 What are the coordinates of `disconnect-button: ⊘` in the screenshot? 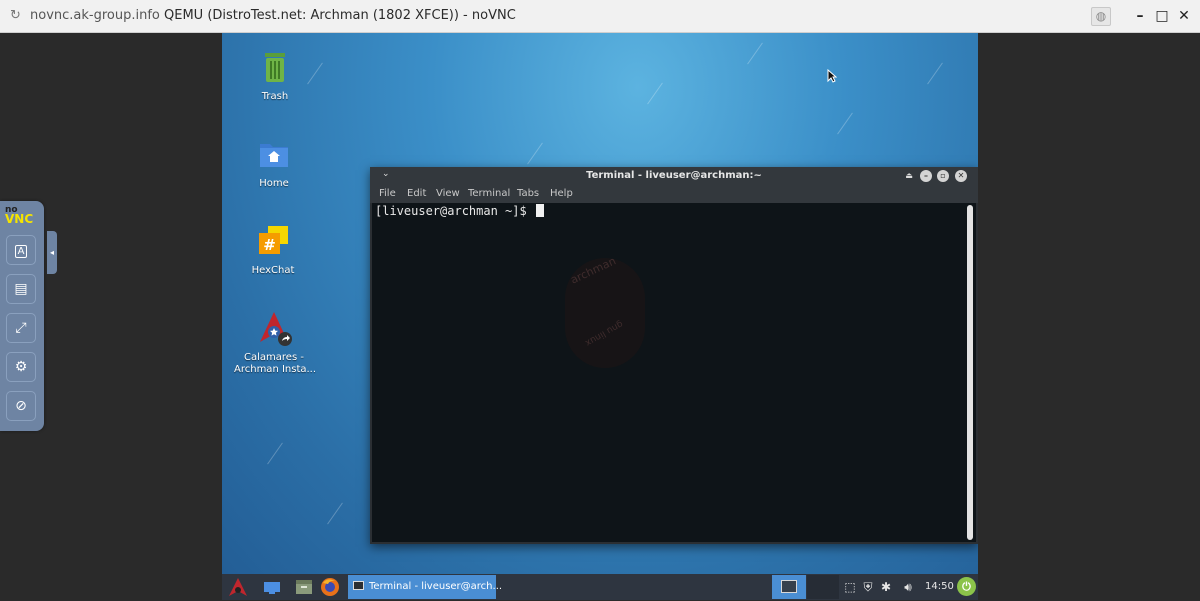 It's located at (21, 406).